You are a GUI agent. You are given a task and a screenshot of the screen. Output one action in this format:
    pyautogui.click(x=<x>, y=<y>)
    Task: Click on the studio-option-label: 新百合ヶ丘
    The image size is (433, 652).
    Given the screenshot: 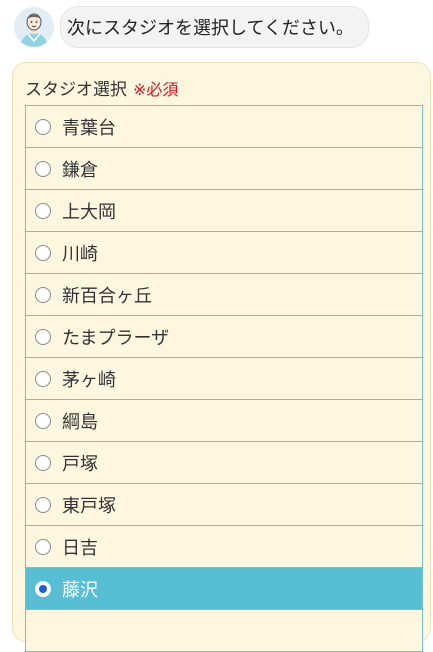 What is the action you would take?
    pyautogui.click(x=107, y=296)
    